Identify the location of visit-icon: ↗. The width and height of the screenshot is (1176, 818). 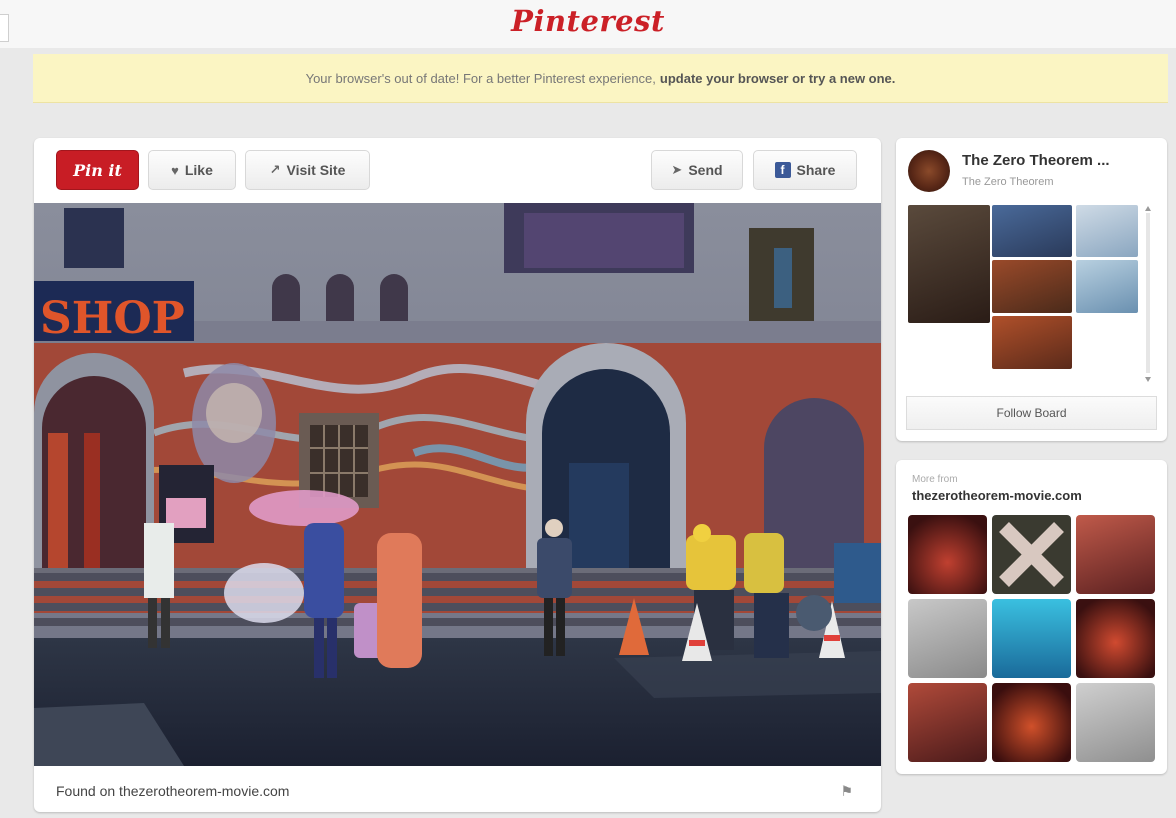
(275, 169).